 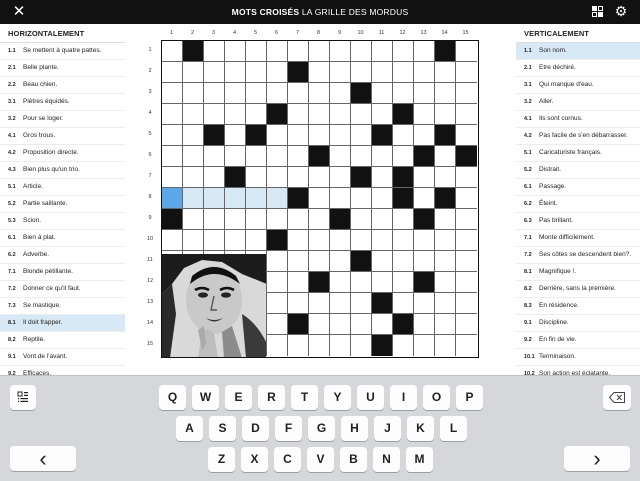 What do you see at coordinates (62, 68) in the screenshot?
I see `clue-item: 2.1 Belle plante.` at bounding box center [62, 68].